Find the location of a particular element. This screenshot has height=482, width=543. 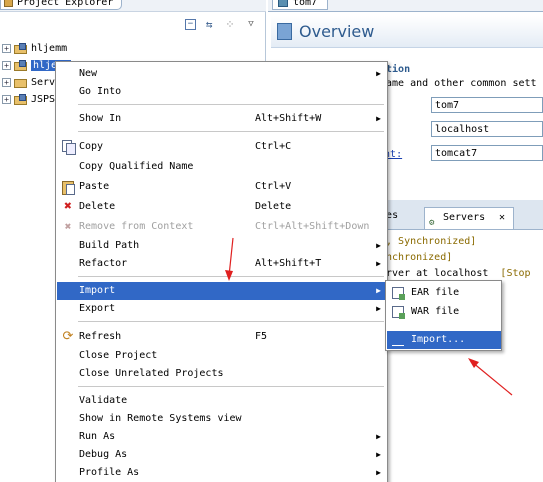

tree-item-label: hljemm is located at coordinates (49, 48).